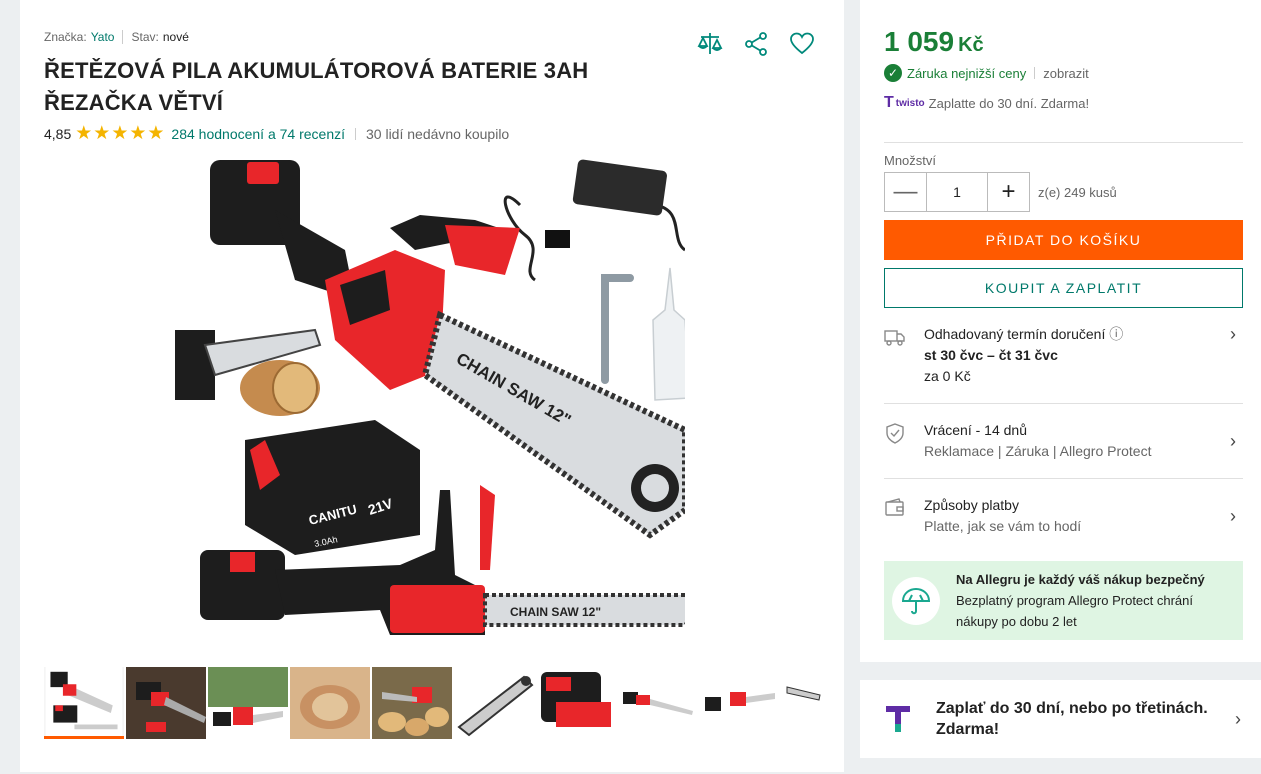 Image resolution: width=1261 pixels, height=774 pixels. I want to click on price-value: 1 059, so click(919, 41).